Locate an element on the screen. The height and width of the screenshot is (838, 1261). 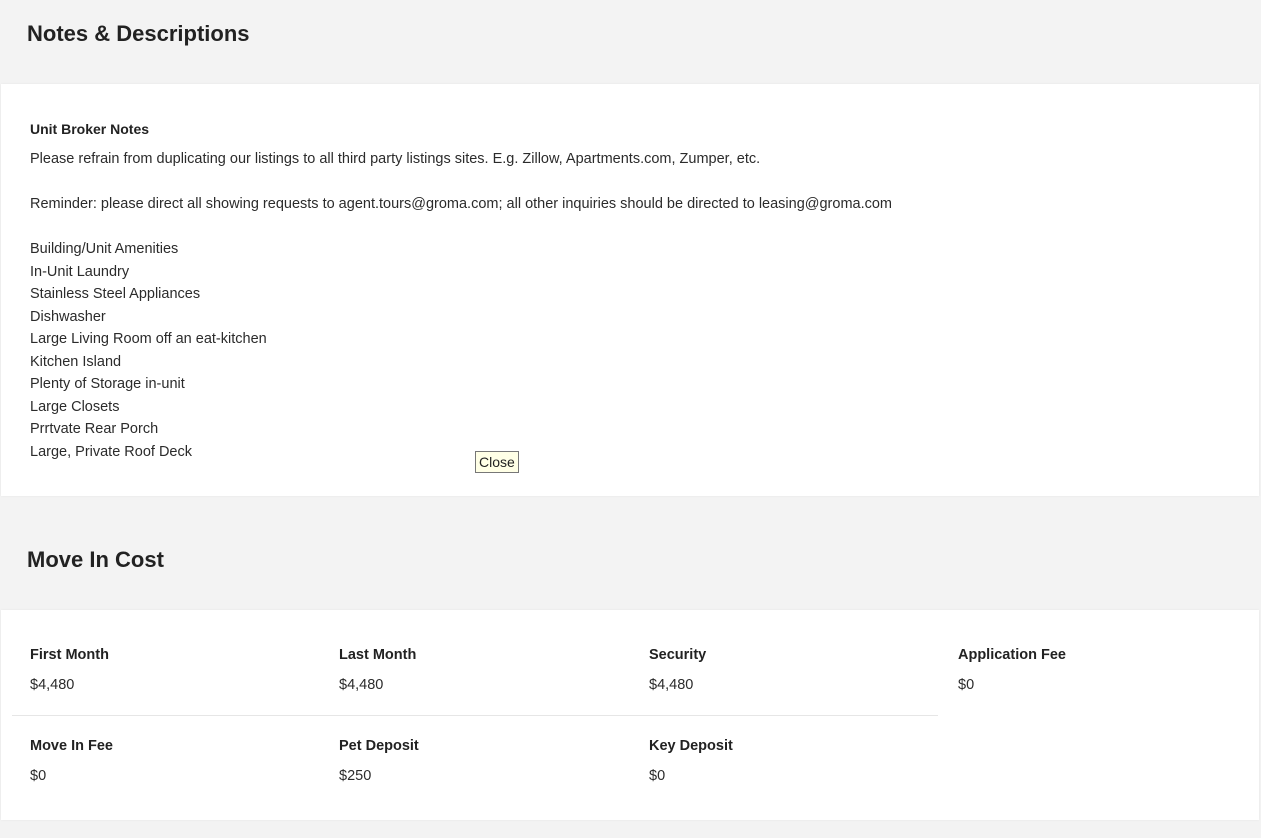
cost-label: Move In Fee is located at coordinates (71, 746).